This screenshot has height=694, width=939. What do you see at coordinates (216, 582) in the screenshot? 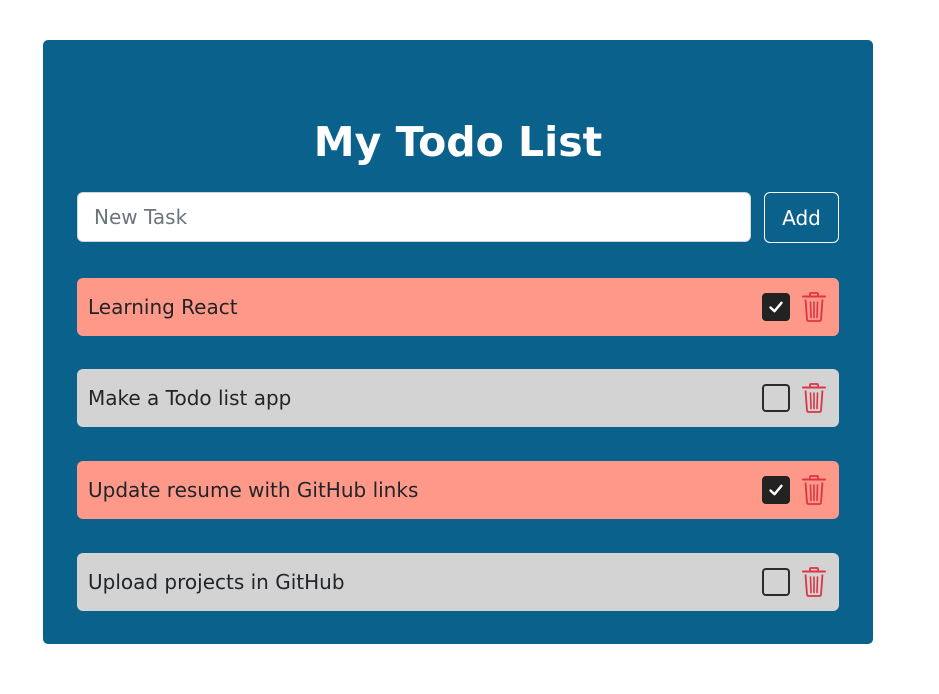
I see `task-text: Upload projects in GitHub` at bounding box center [216, 582].